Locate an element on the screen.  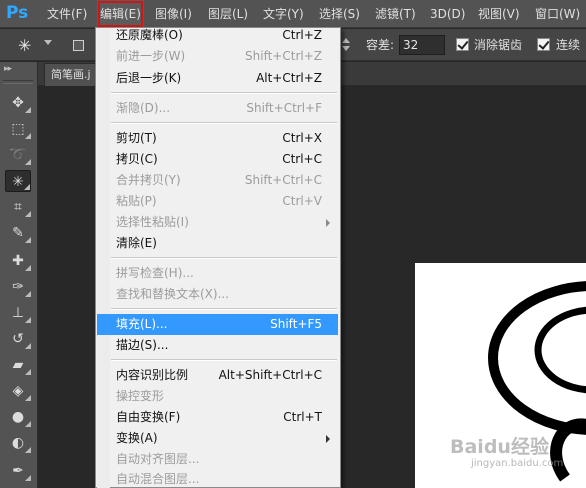
menu-item-puppet-warp: 操控变形 is located at coordinates (217, 396).